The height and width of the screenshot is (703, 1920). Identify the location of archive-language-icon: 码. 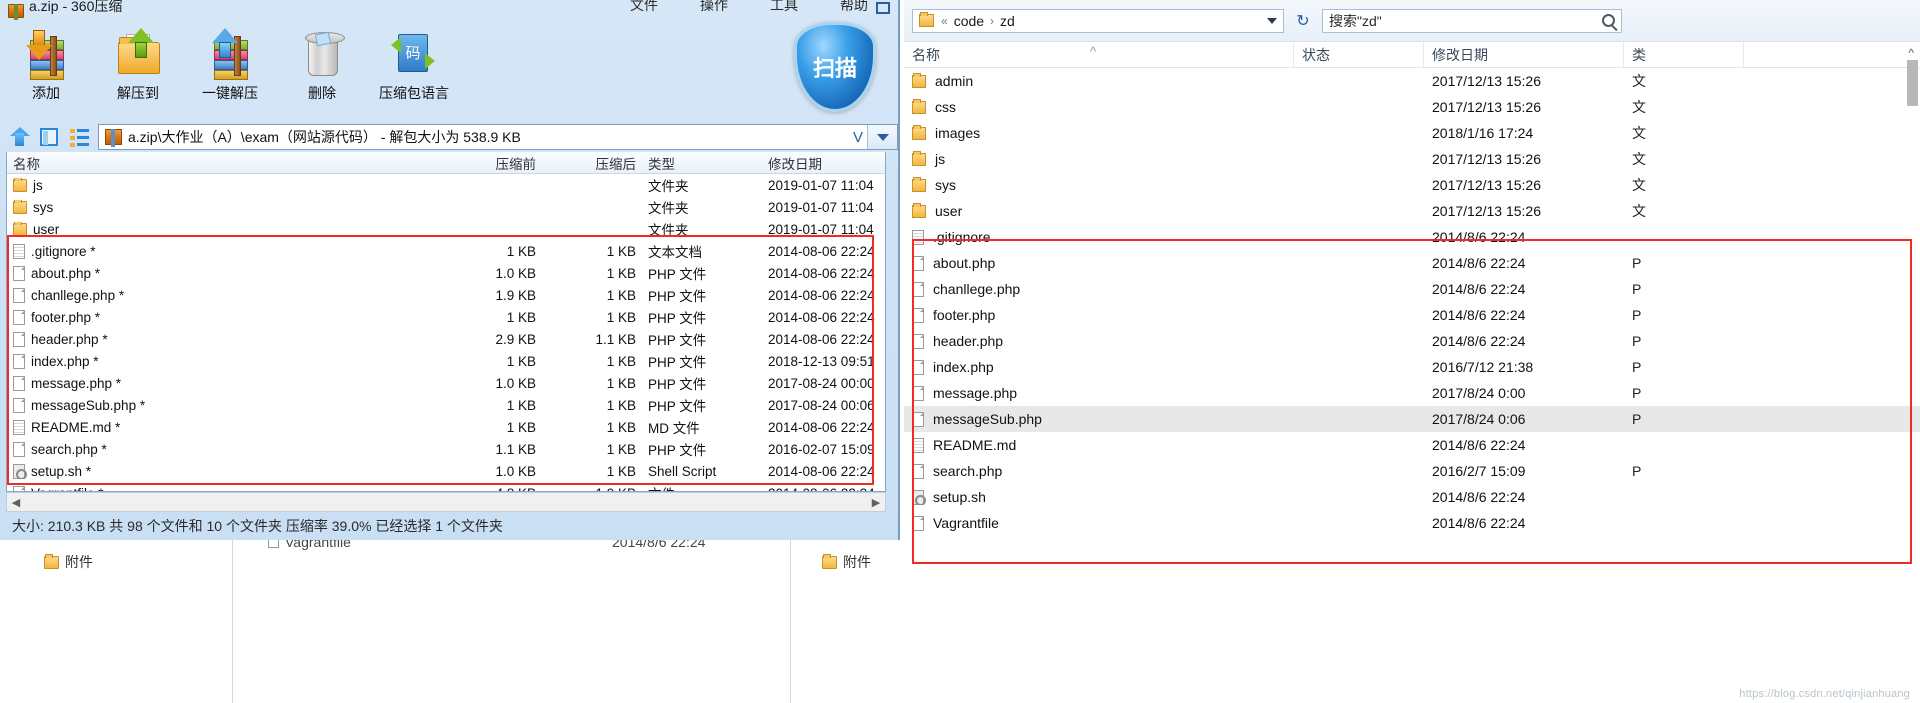
(414, 54).